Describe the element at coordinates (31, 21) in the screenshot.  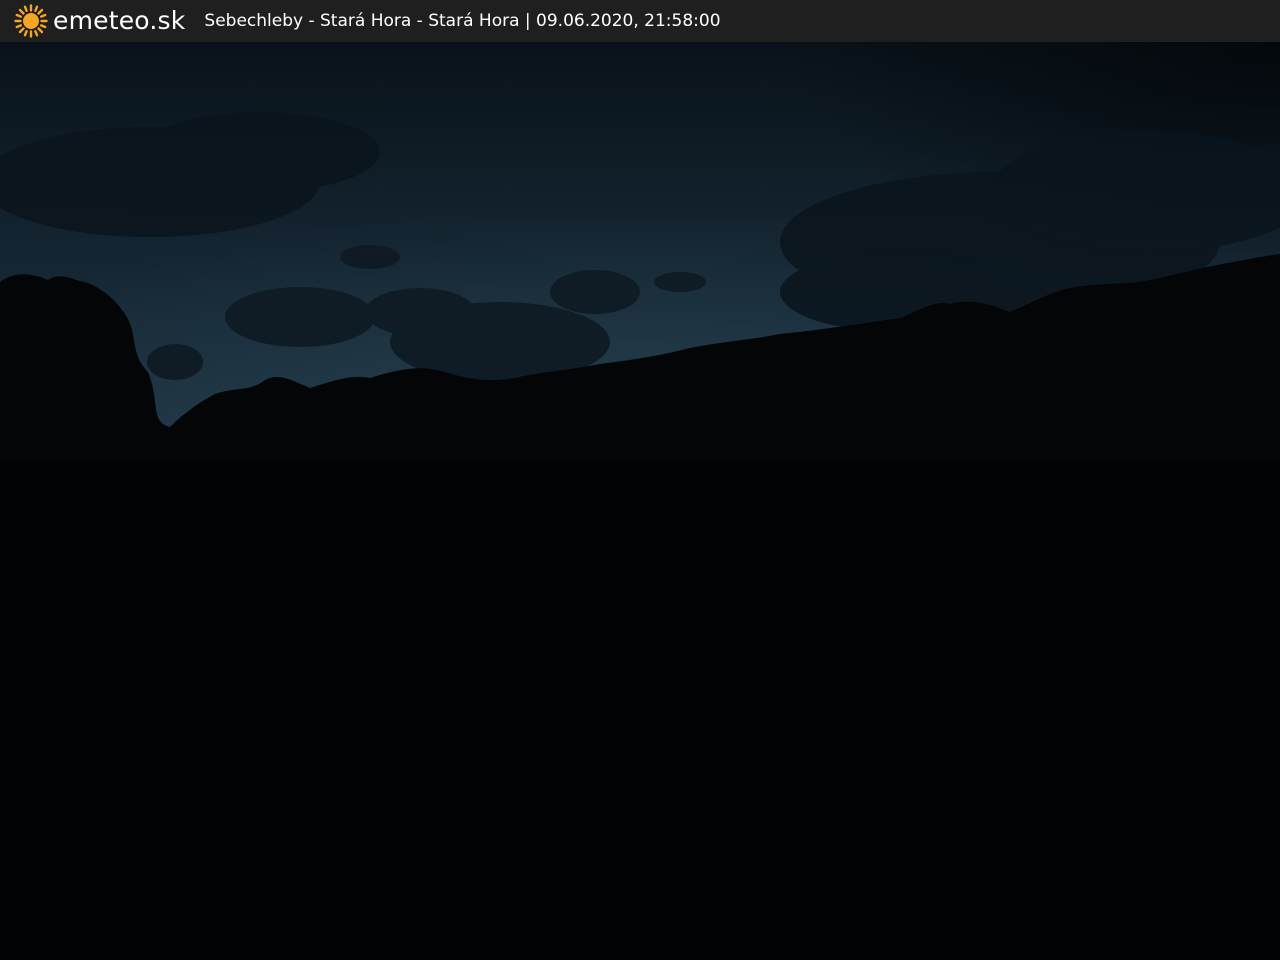
I see `sun-icon` at that location.